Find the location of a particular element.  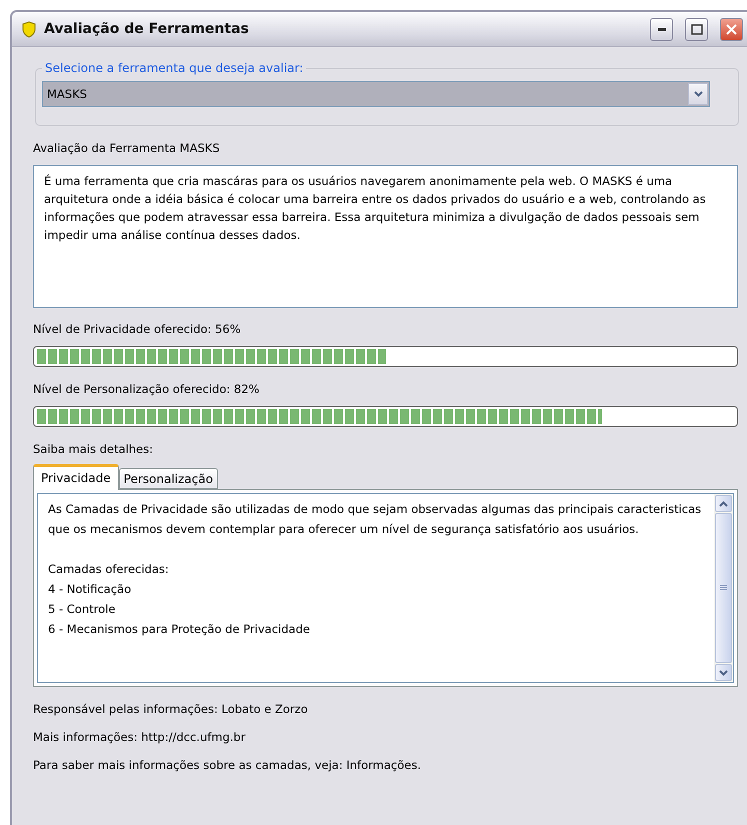

evaluation-heading: Avaliação da Ferramenta MASKS is located at coordinates (127, 148).